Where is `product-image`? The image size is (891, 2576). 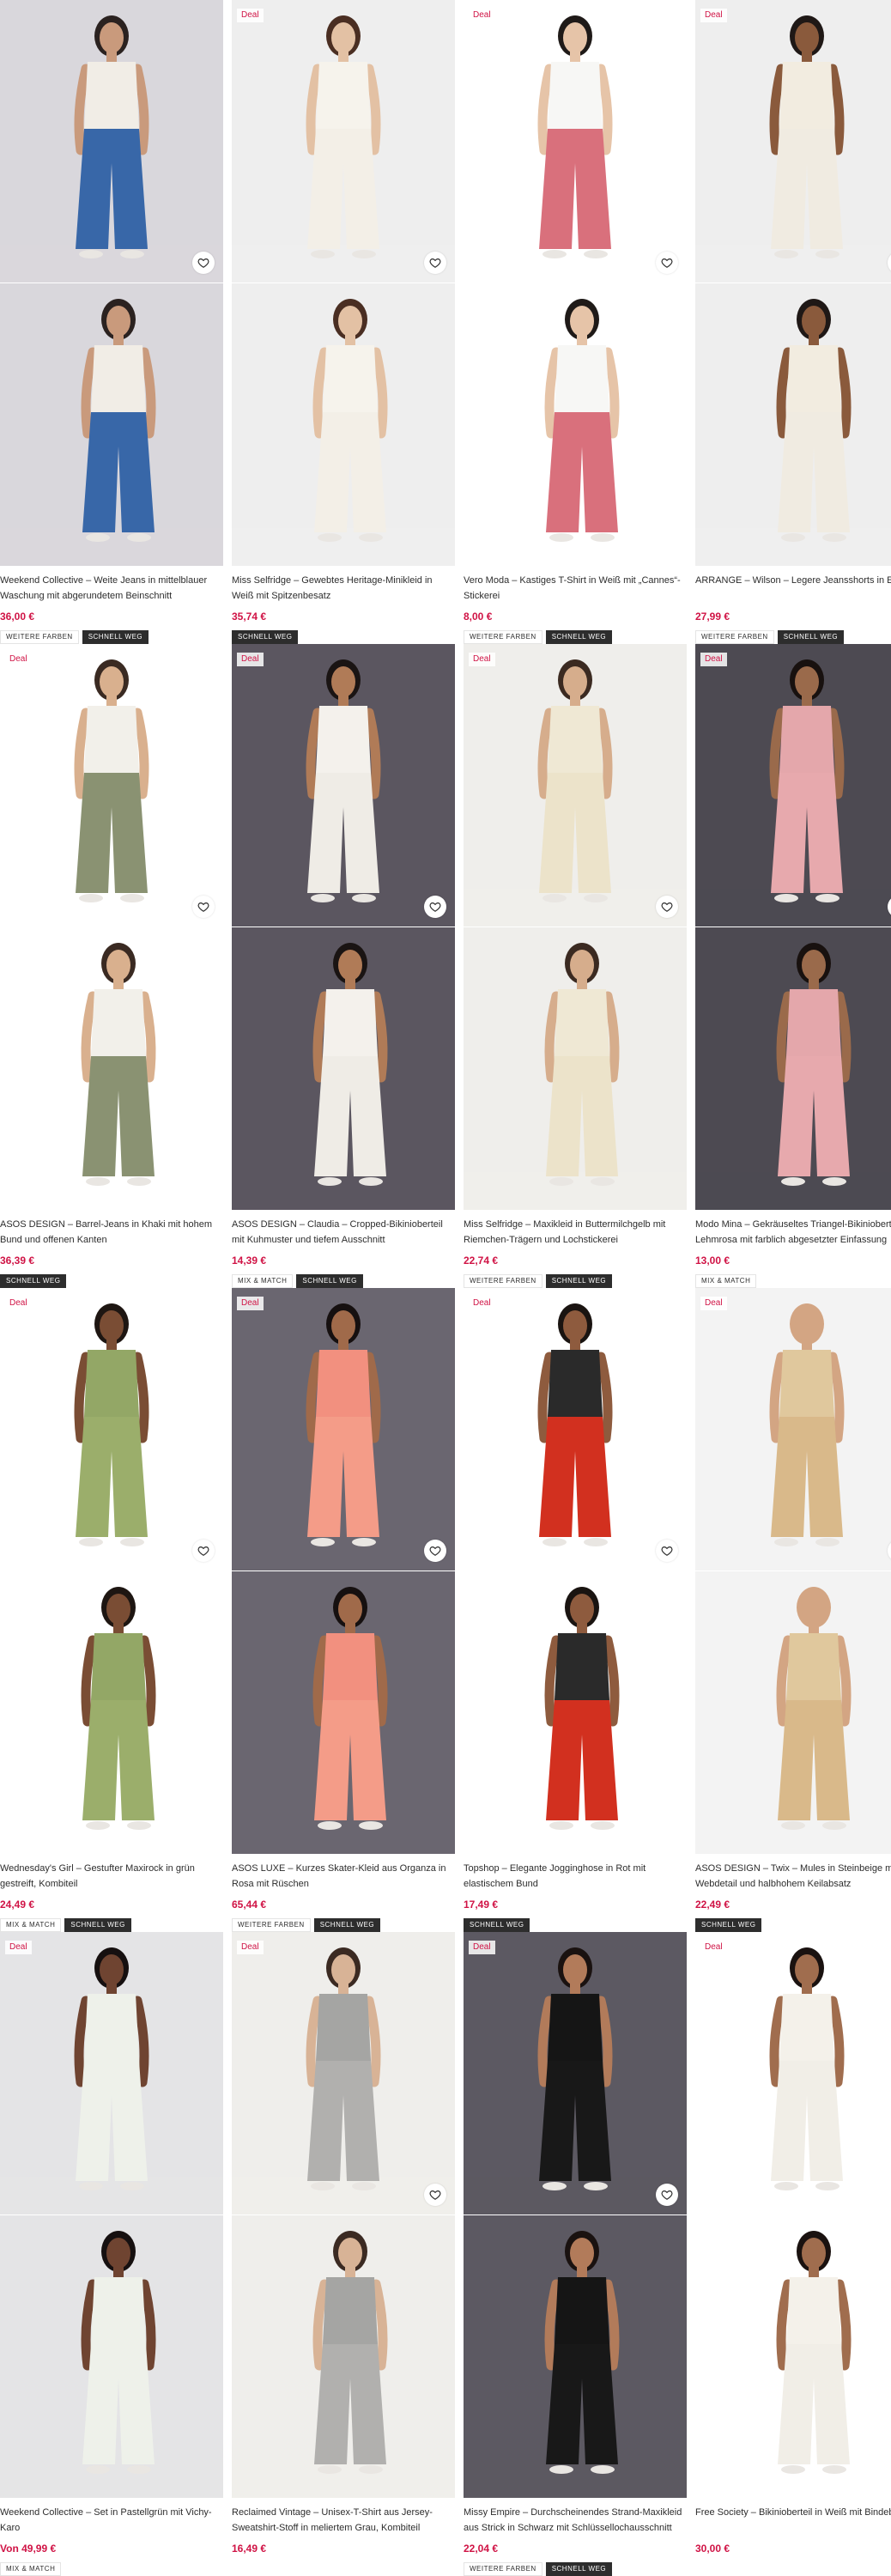 product-image is located at coordinates (111, 142).